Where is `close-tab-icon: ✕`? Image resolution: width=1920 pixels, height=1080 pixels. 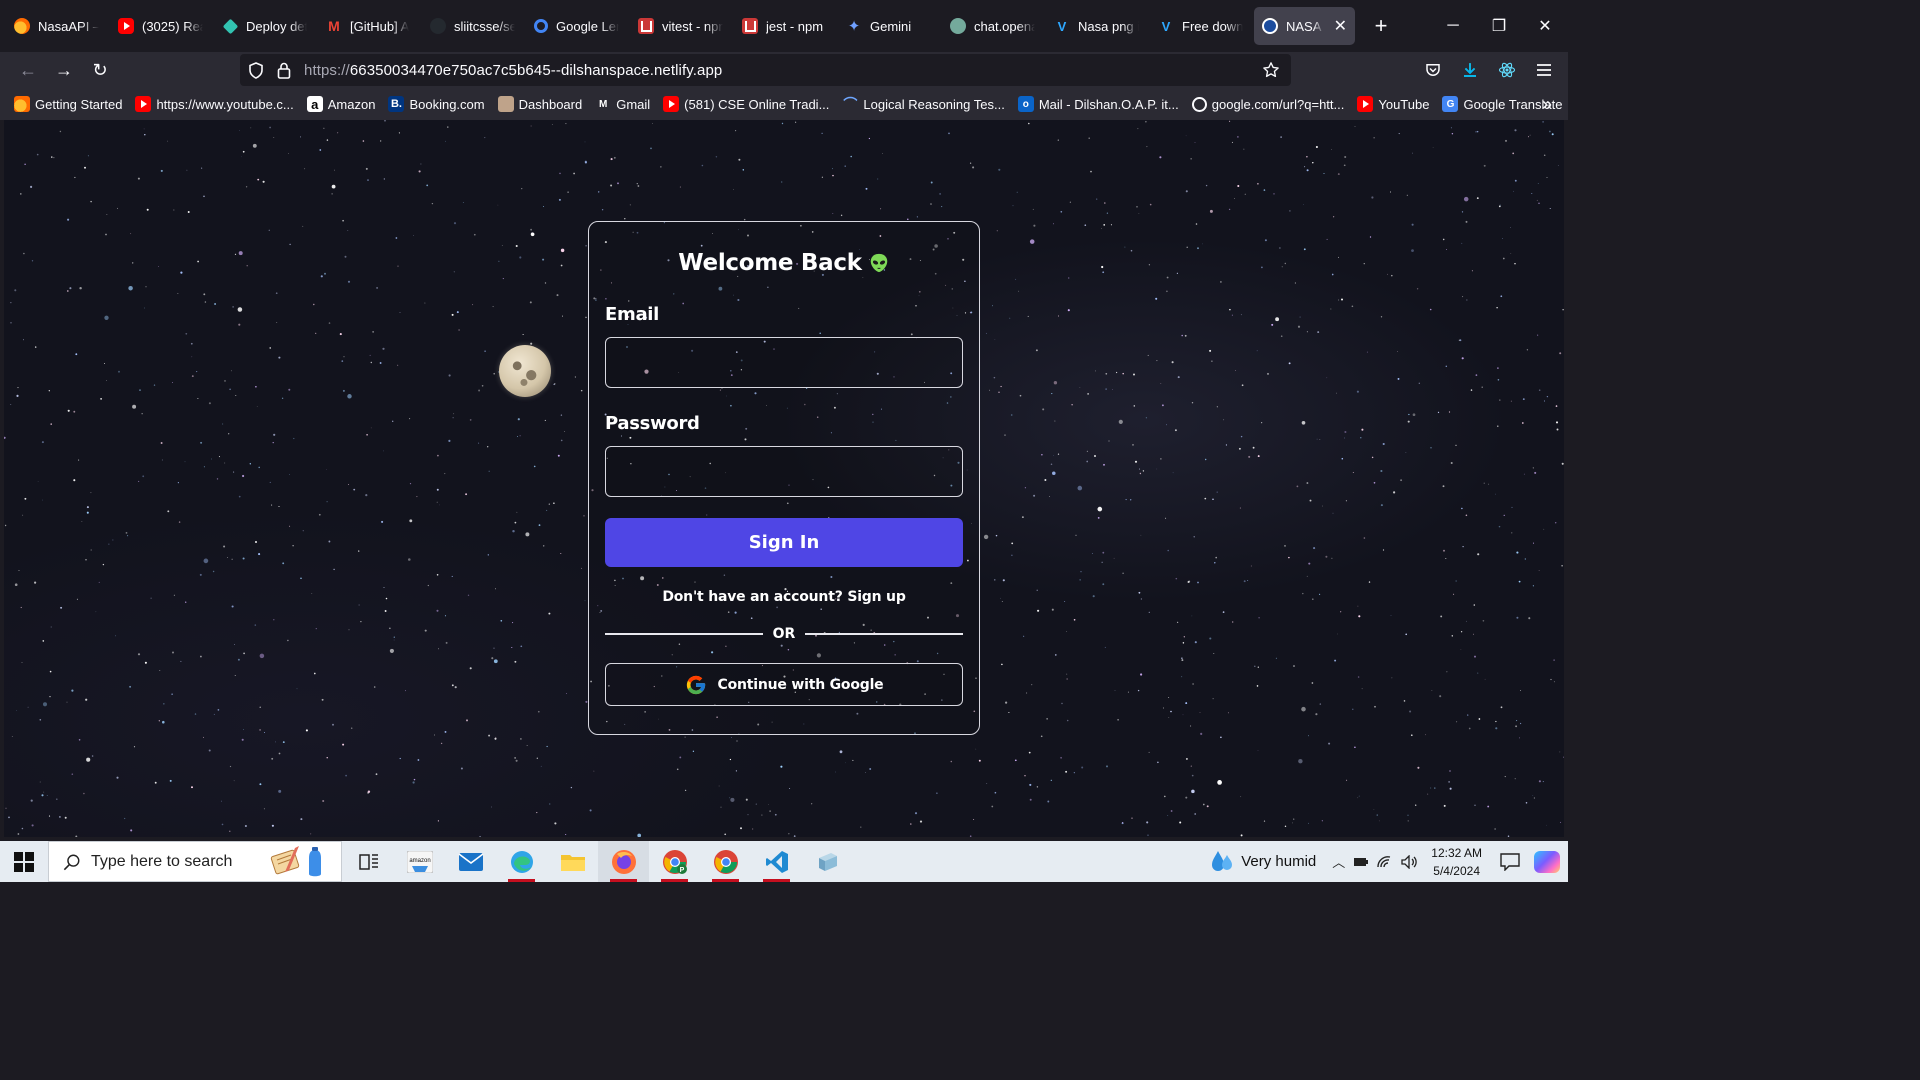 close-tab-icon: ✕ is located at coordinates (1339, 26).